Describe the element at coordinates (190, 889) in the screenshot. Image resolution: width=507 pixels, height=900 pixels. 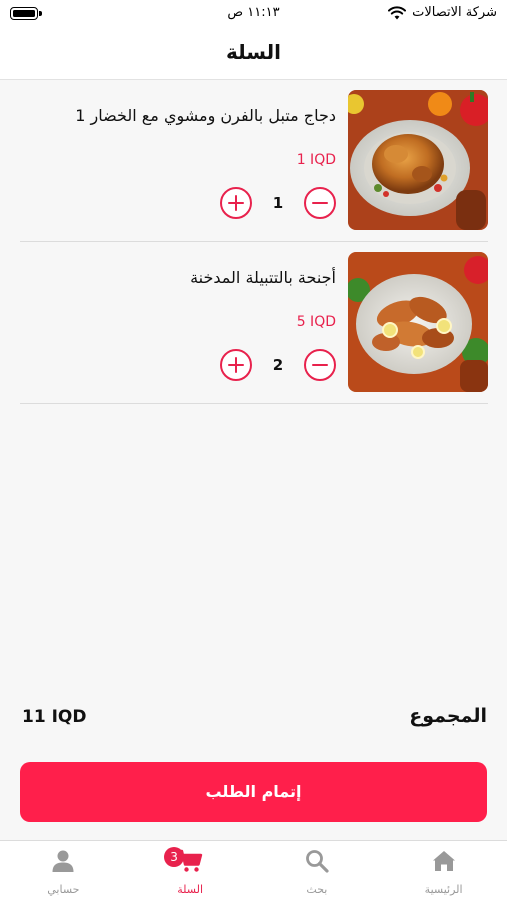
I see `tab-label: السلة` at that location.